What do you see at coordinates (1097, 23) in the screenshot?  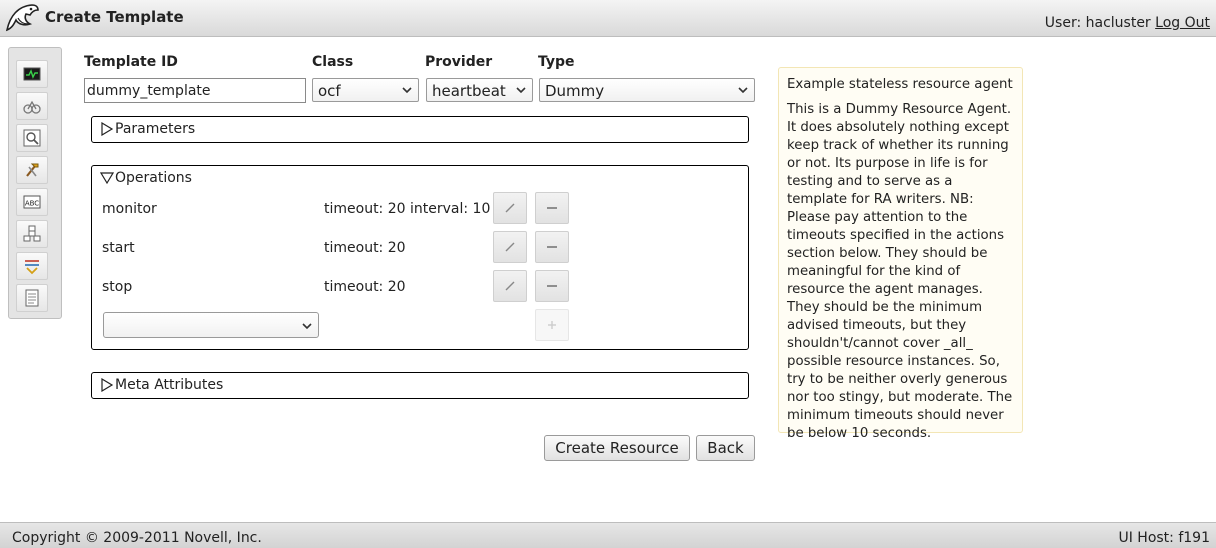 I see `user-label: User: hacluster` at bounding box center [1097, 23].